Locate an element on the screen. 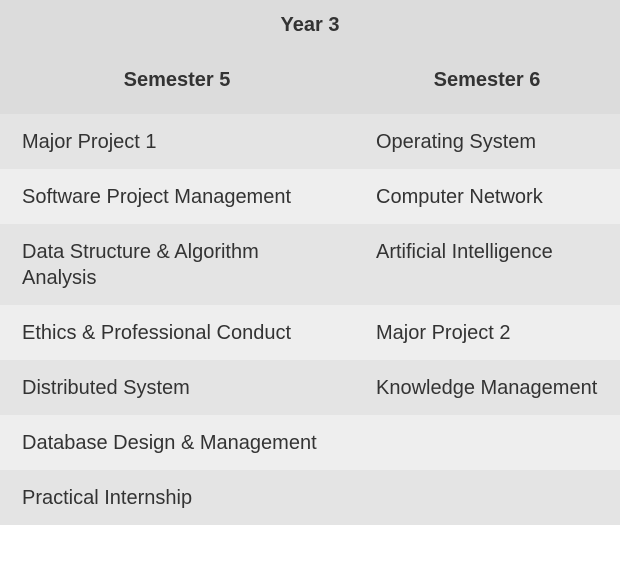 The width and height of the screenshot is (620, 586). semester-6-course: Artificial Intelligence is located at coordinates (487, 264).